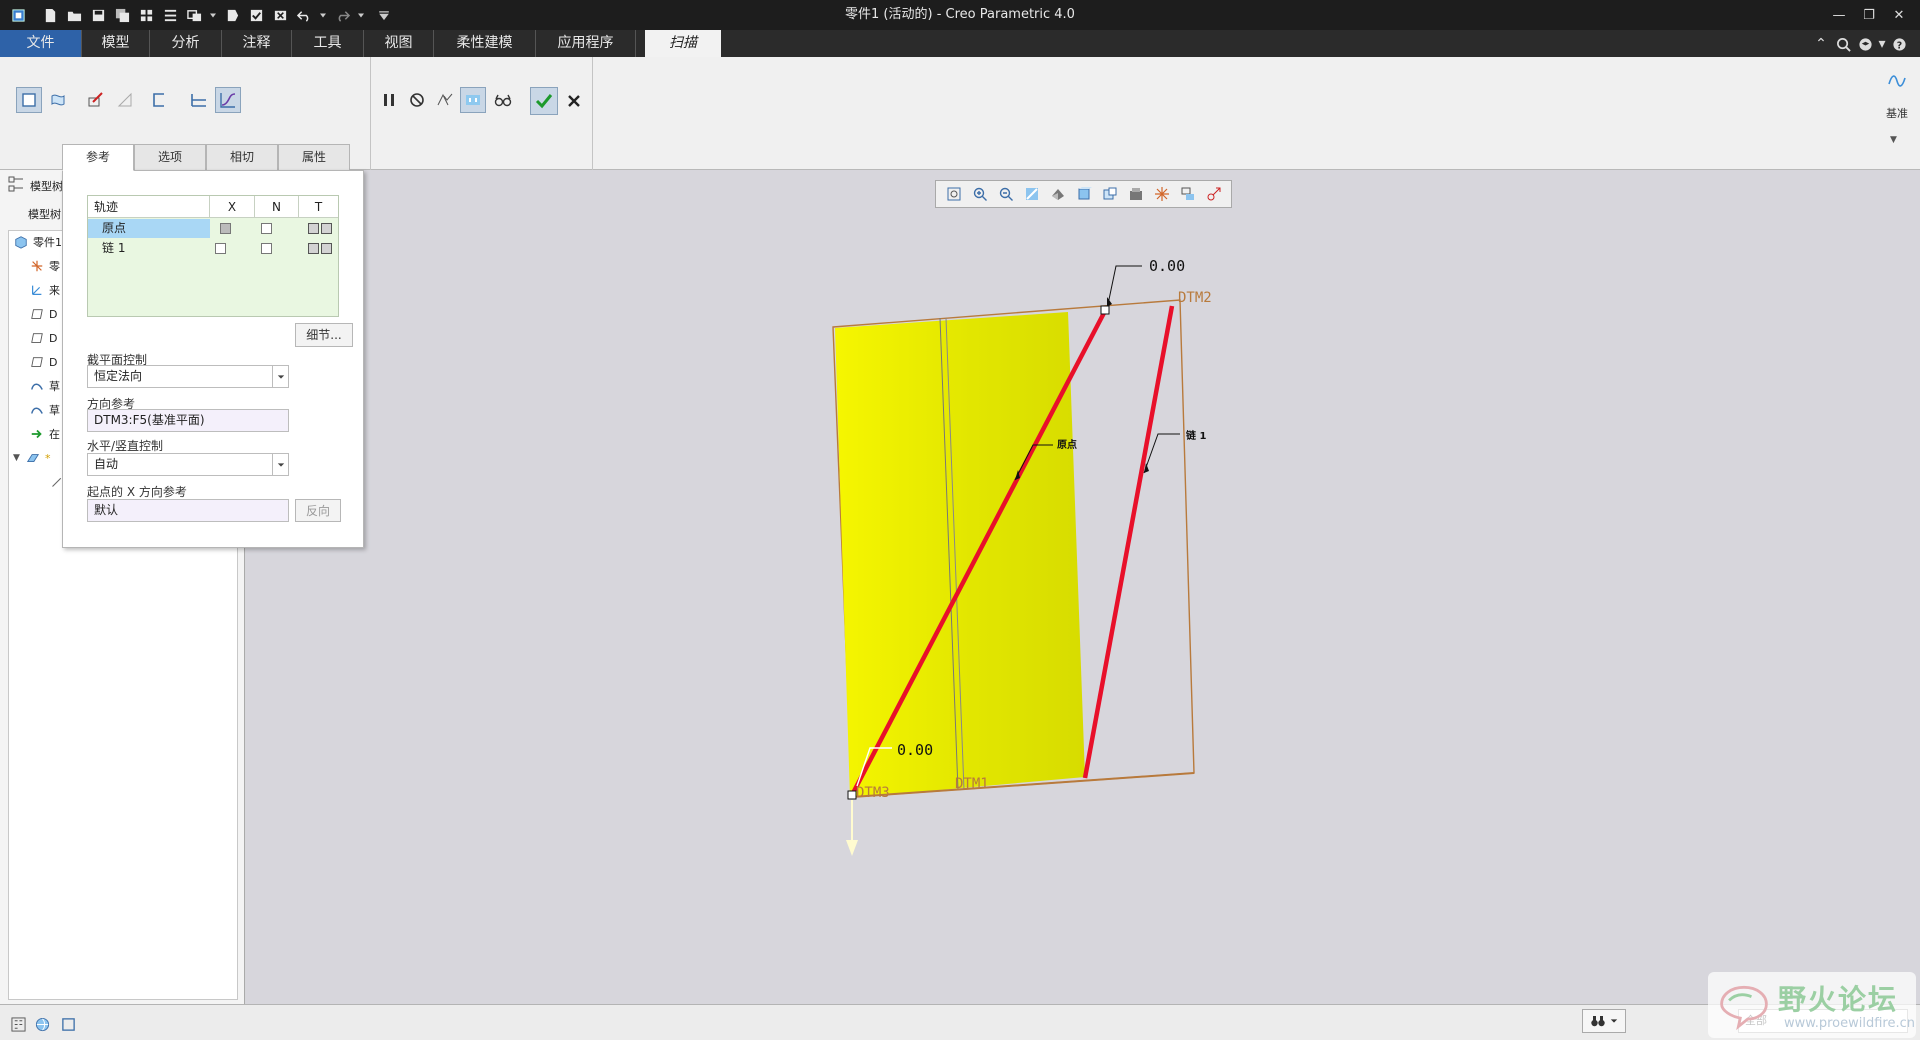 This screenshot has height=1040, width=1920. What do you see at coordinates (1899, 44) in the screenshot?
I see `help-icon: ?` at bounding box center [1899, 44].